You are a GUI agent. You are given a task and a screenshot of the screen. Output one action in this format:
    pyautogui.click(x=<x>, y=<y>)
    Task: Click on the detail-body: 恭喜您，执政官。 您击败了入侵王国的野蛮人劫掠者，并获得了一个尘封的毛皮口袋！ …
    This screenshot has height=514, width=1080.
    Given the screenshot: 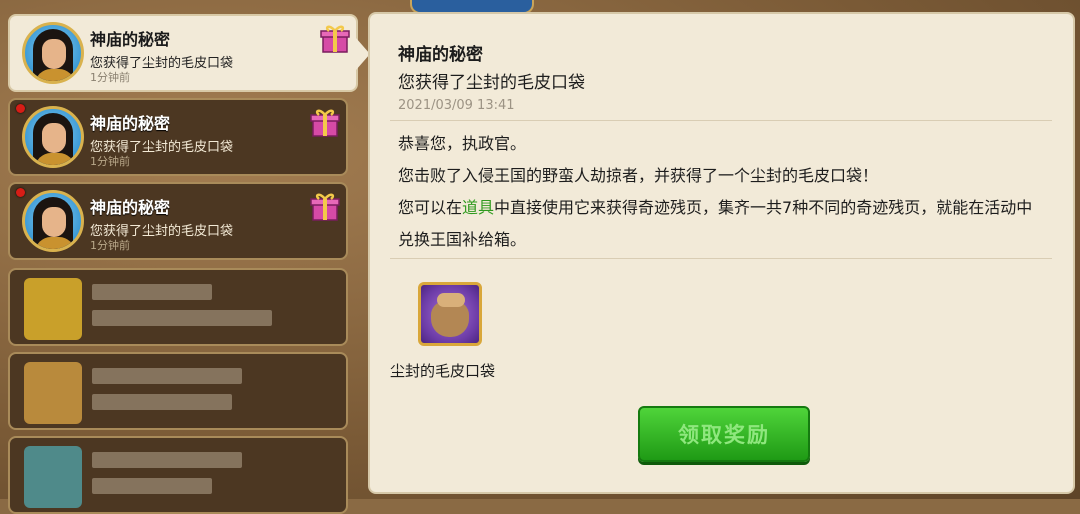 What is the action you would take?
    pyautogui.click(x=723, y=192)
    